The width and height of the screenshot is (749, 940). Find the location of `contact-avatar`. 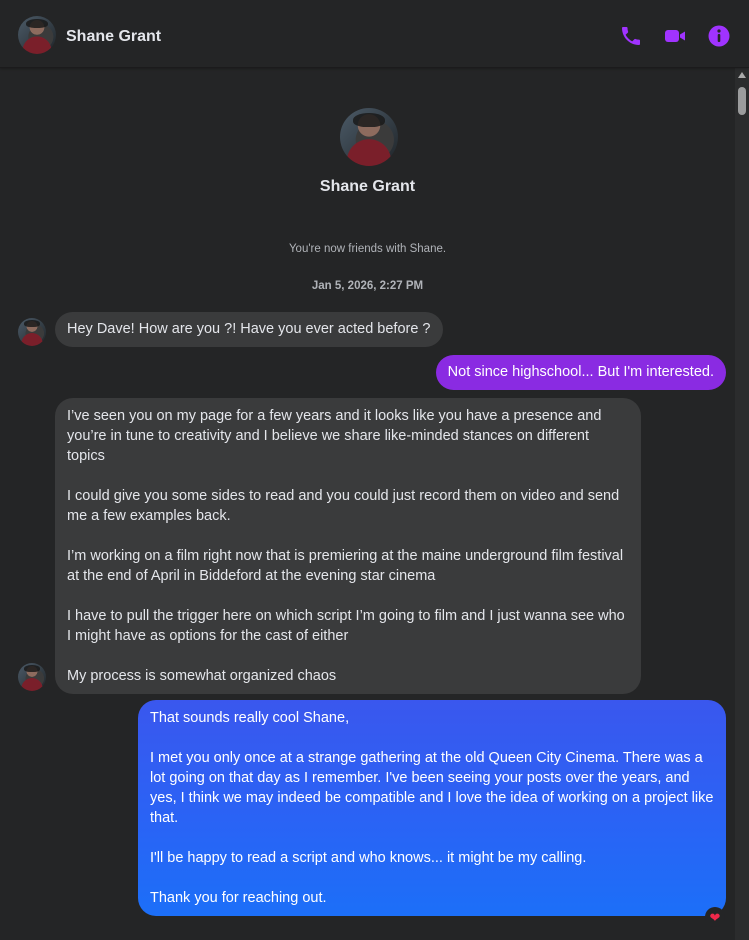

contact-avatar is located at coordinates (37, 35).